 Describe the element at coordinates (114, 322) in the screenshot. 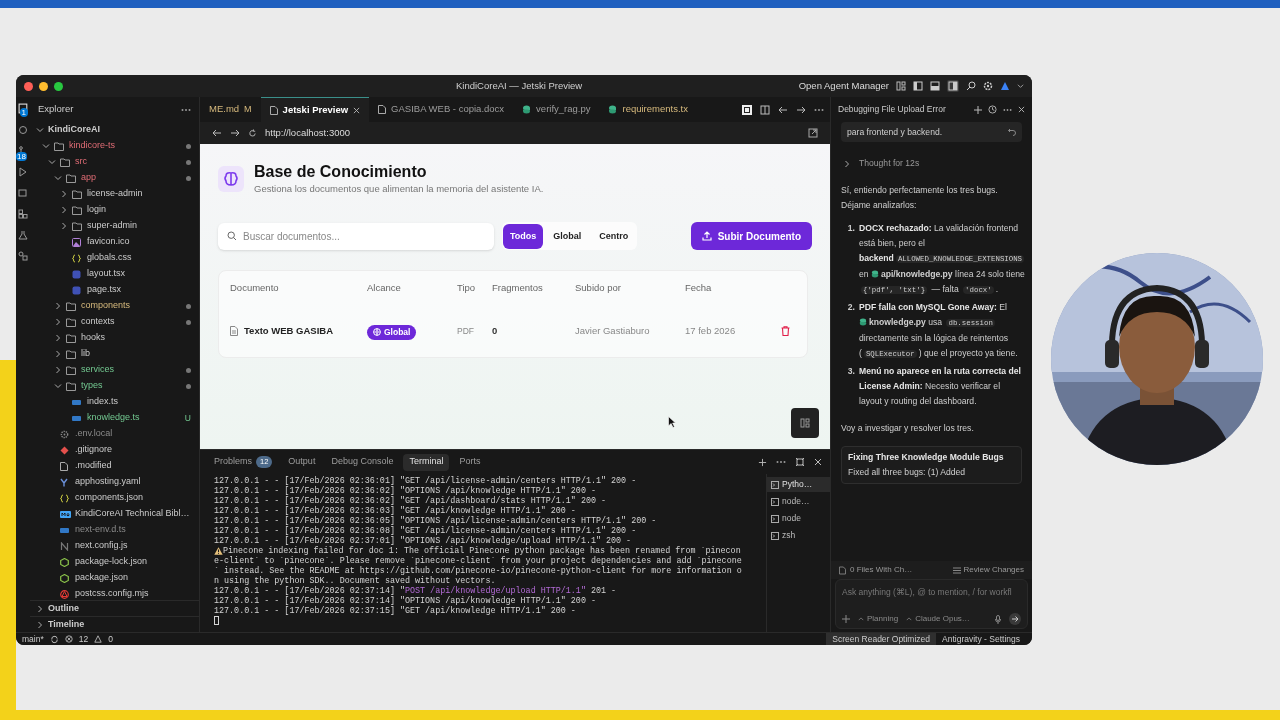

I see `tree-item: contexts` at that location.